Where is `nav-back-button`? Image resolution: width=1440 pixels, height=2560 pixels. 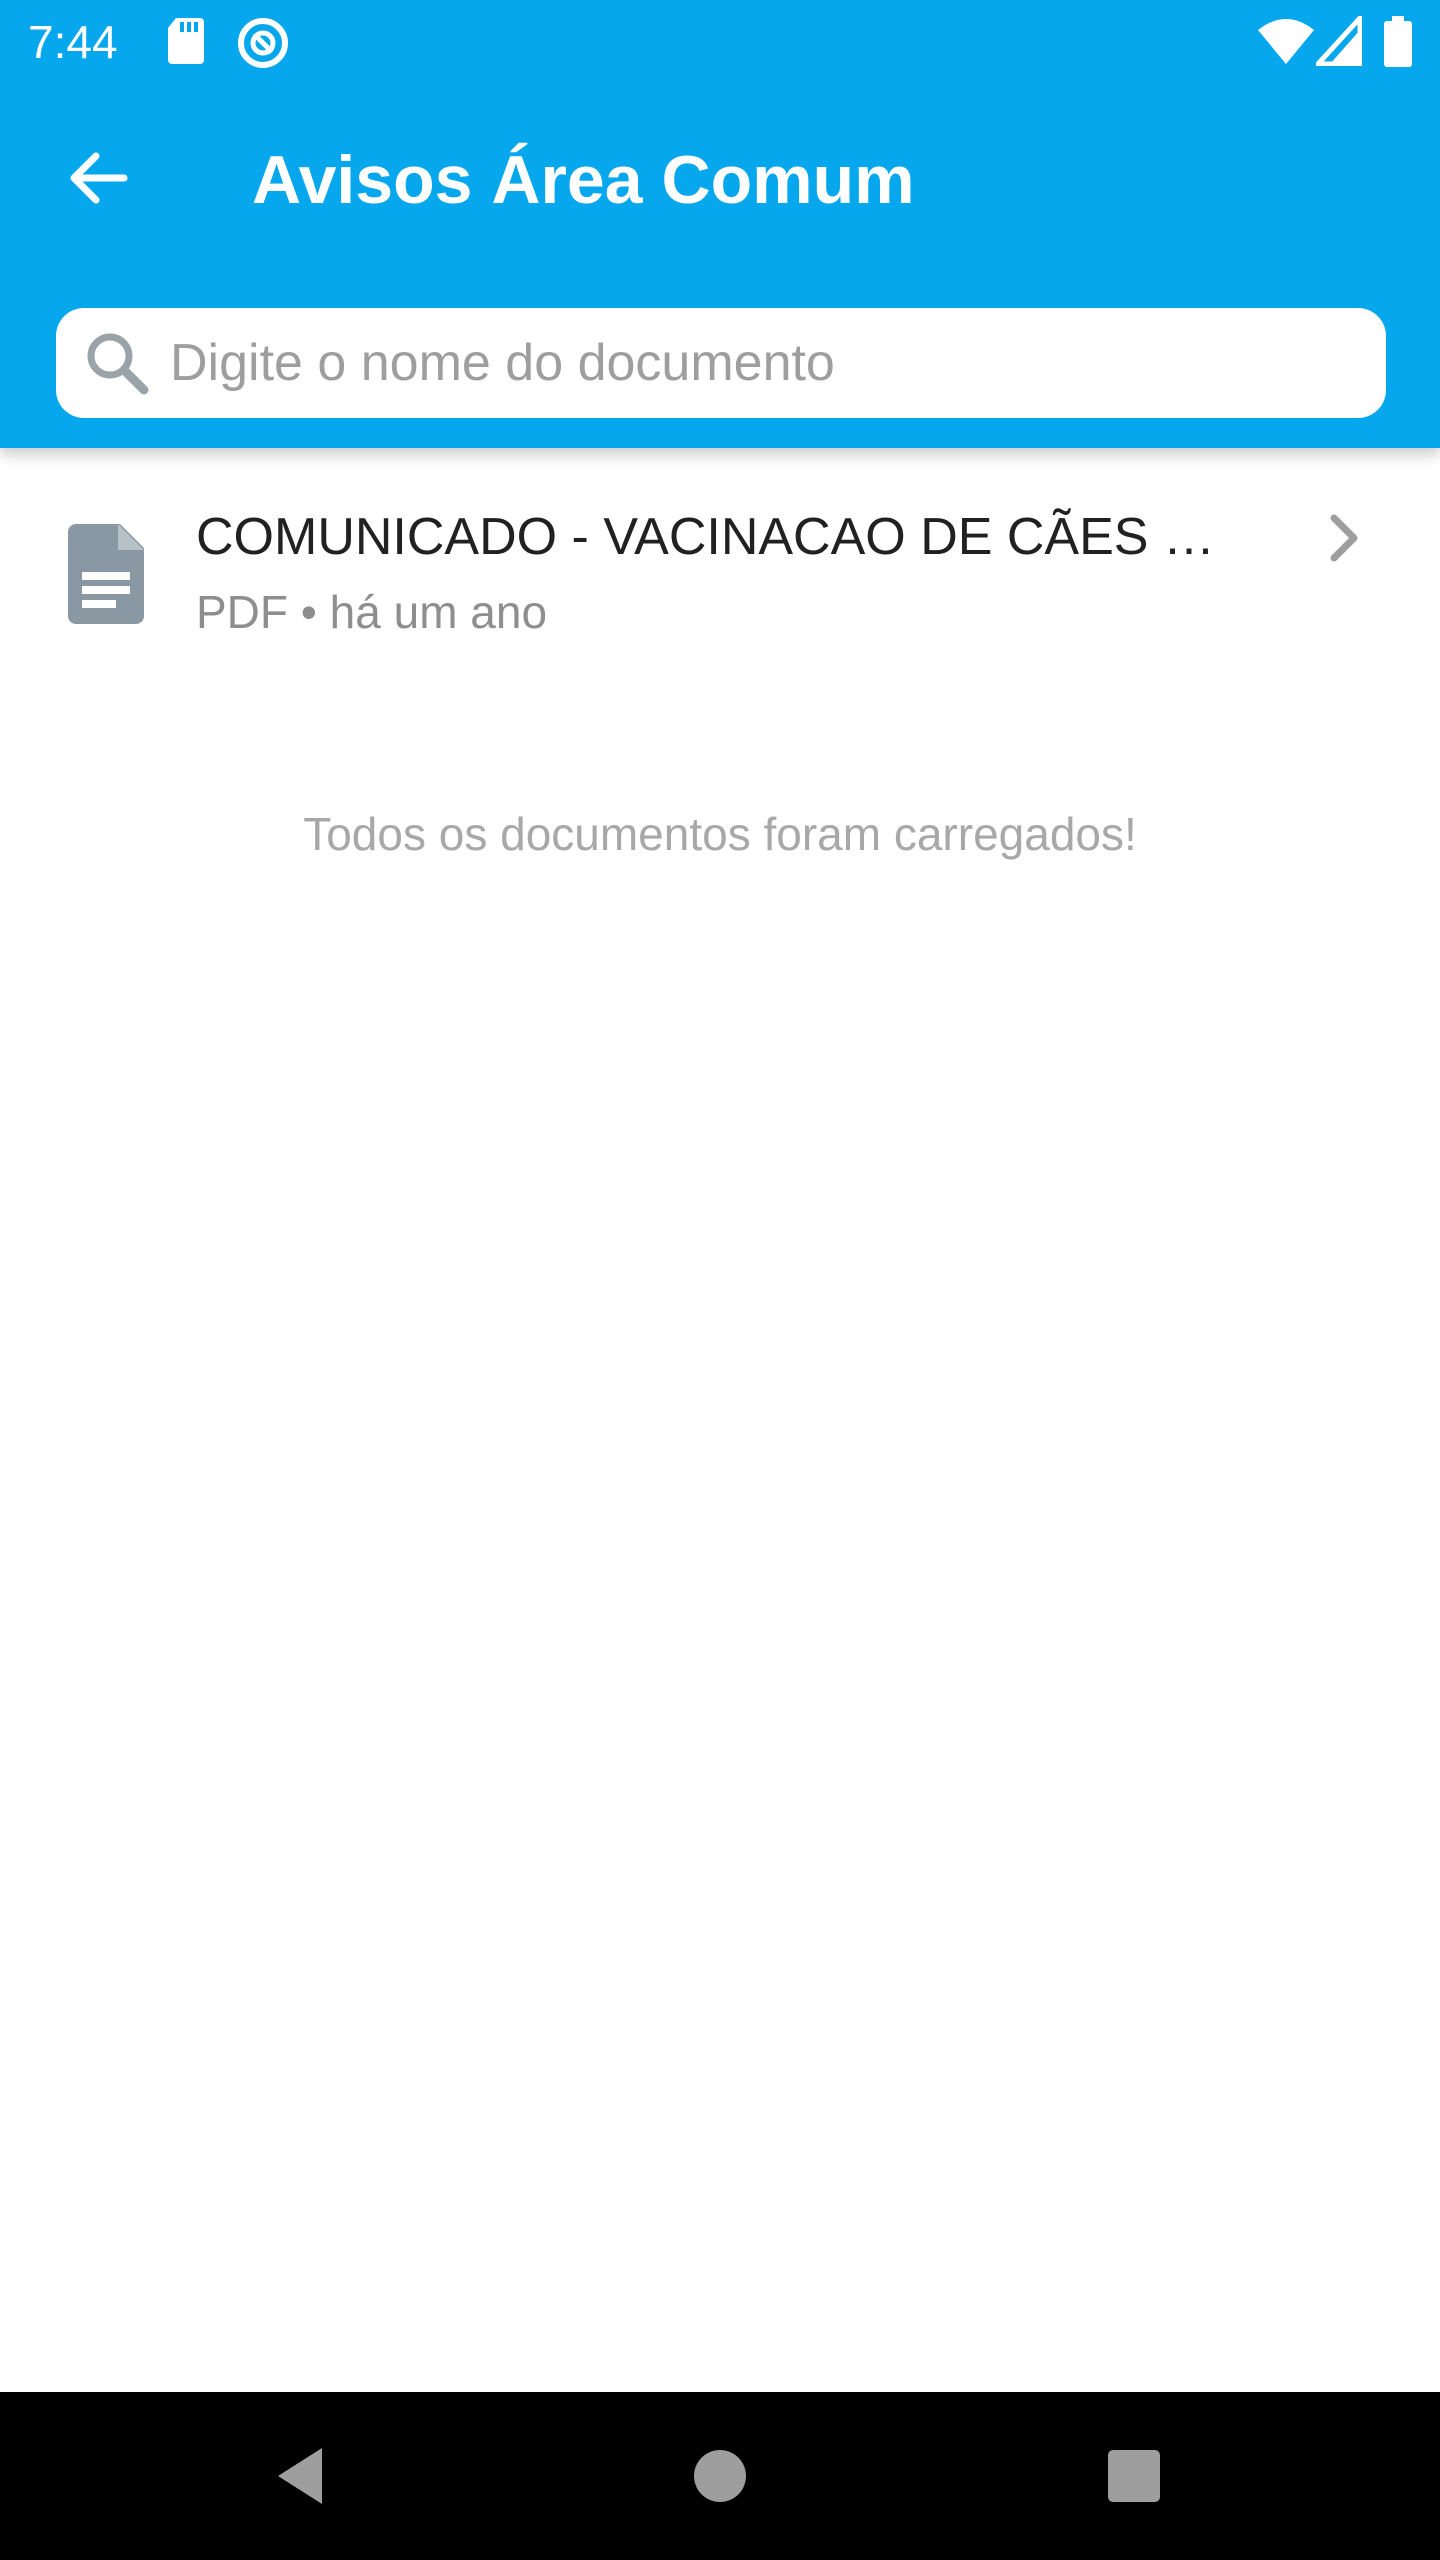 nav-back-button is located at coordinates (300, 2476).